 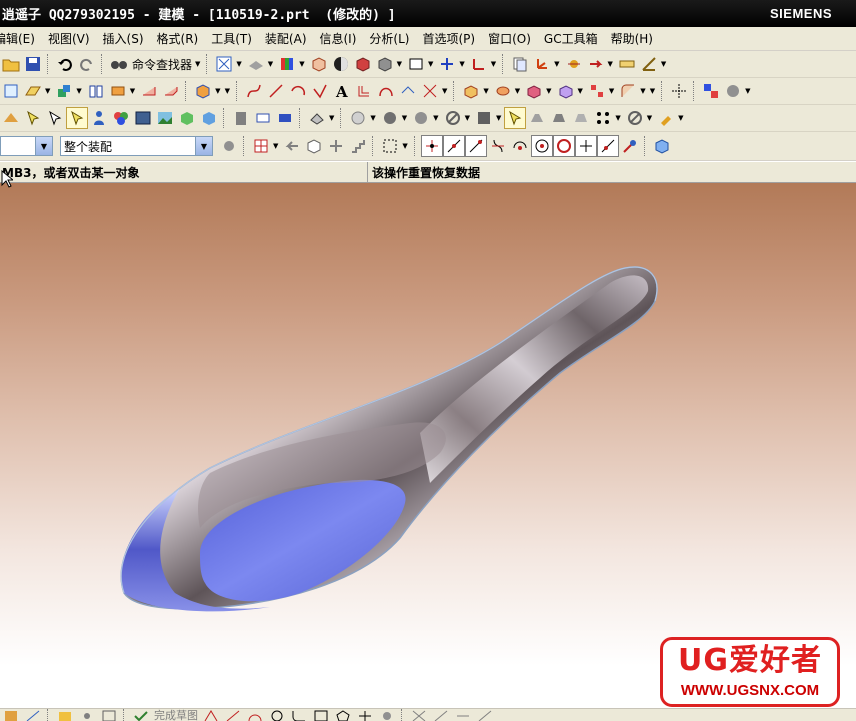 What do you see at coordinates (431, 146) in the screenshot?
I see `endpoint-snap-icon` at bounding box center [431, 146].